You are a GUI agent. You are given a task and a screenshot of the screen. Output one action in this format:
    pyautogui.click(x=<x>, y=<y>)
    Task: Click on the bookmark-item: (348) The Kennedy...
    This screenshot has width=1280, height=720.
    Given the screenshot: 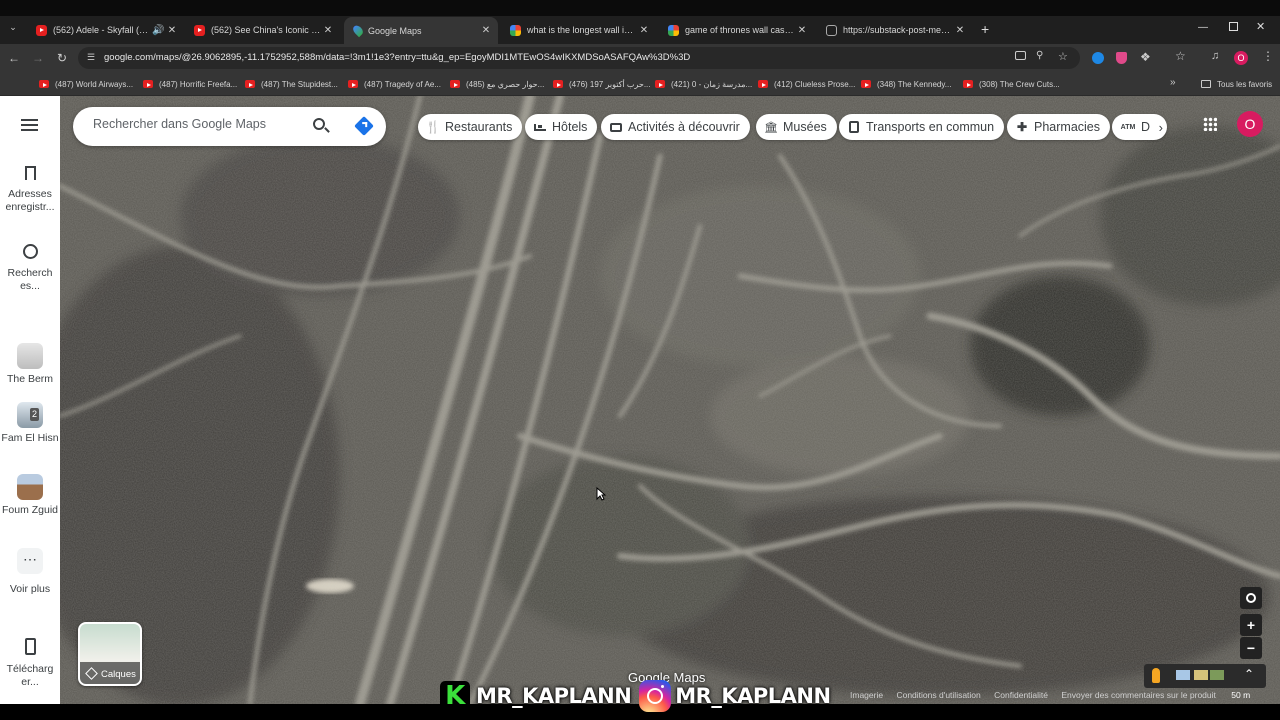 What is the action you would take?
    pyautogui.click(x=906, y=84)
    